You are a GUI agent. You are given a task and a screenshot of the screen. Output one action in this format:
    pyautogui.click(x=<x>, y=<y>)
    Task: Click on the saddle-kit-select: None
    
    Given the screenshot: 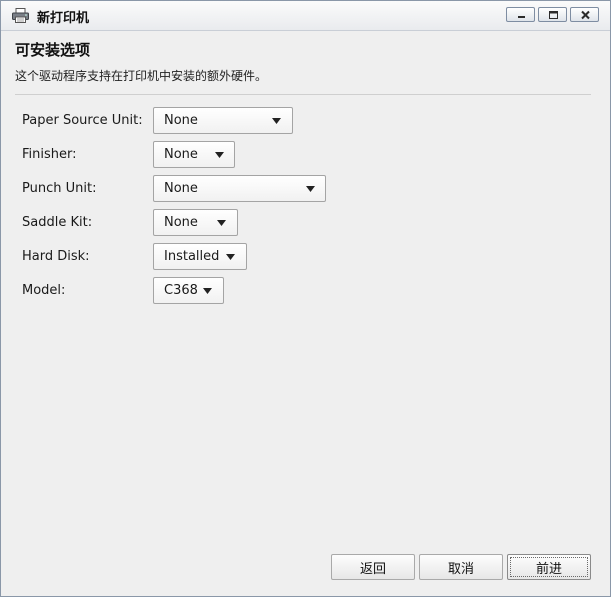 What is the action you would take?
    pyautogui.click(x=195, y=222)
    